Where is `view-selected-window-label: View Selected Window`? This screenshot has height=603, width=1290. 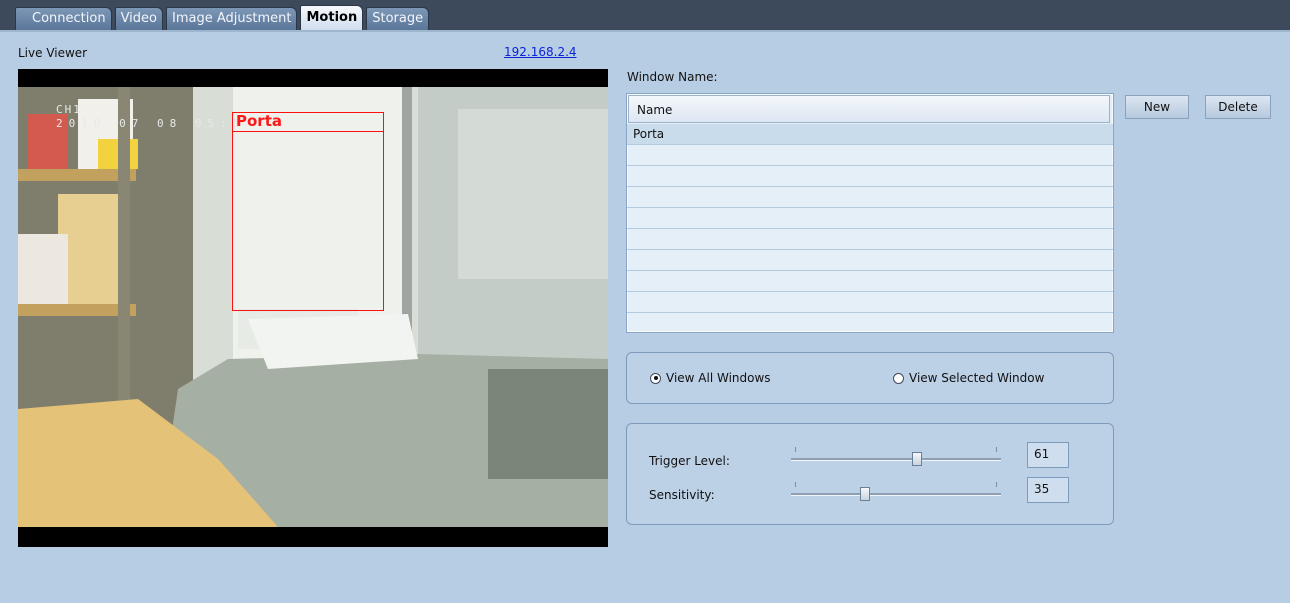
view-selected-window-label: View Selected Window is located at coordinates (977, 378).